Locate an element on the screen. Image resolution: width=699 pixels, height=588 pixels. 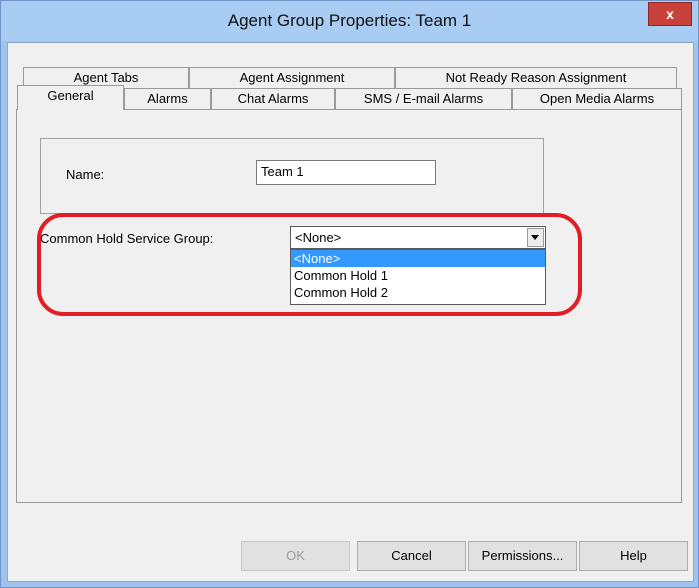
title-bar: Agent Group Properties: Team 1 x is located at coordinates (349, 21).